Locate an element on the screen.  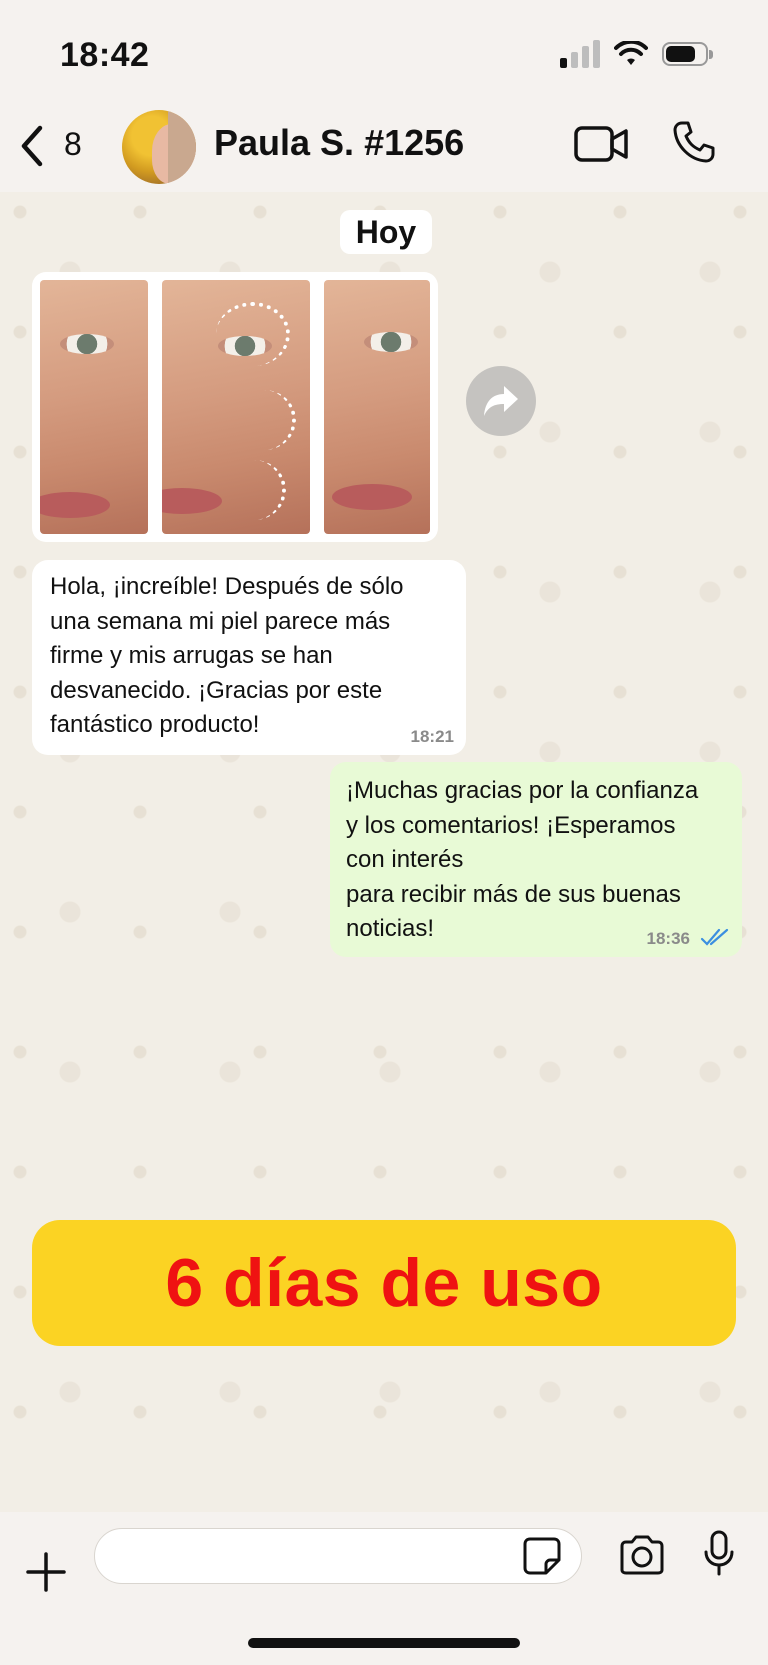
contact-name: Paula S. #1256 is located at coordinates (339, 143).